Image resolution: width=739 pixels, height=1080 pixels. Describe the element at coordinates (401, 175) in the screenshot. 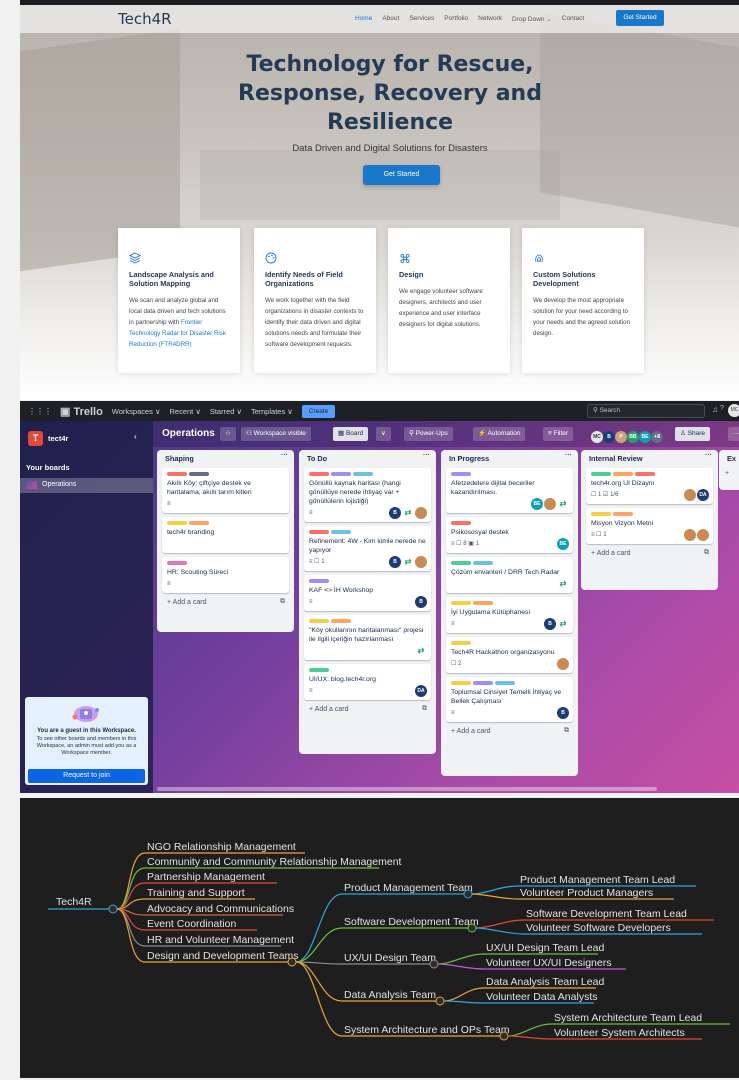

I see `hero-get-started-button: Get Started` at that location.